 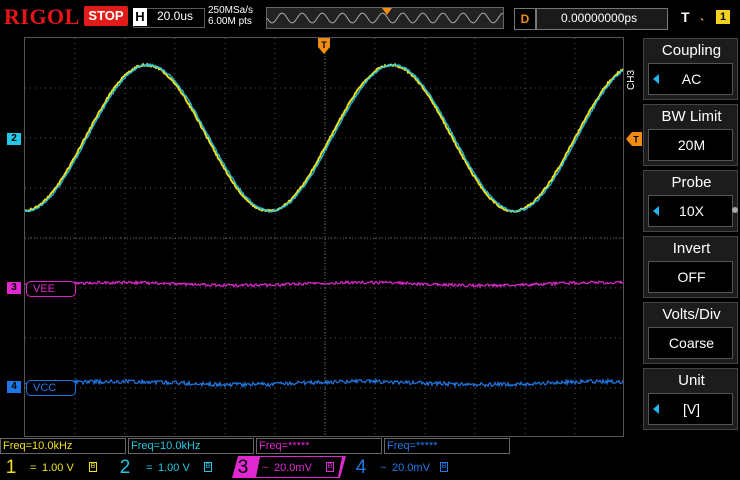 What do you see at coordinates (42, 17) in the screenshot?
I see `brand-logo: RIGOL` at bounding box center [42, 17].